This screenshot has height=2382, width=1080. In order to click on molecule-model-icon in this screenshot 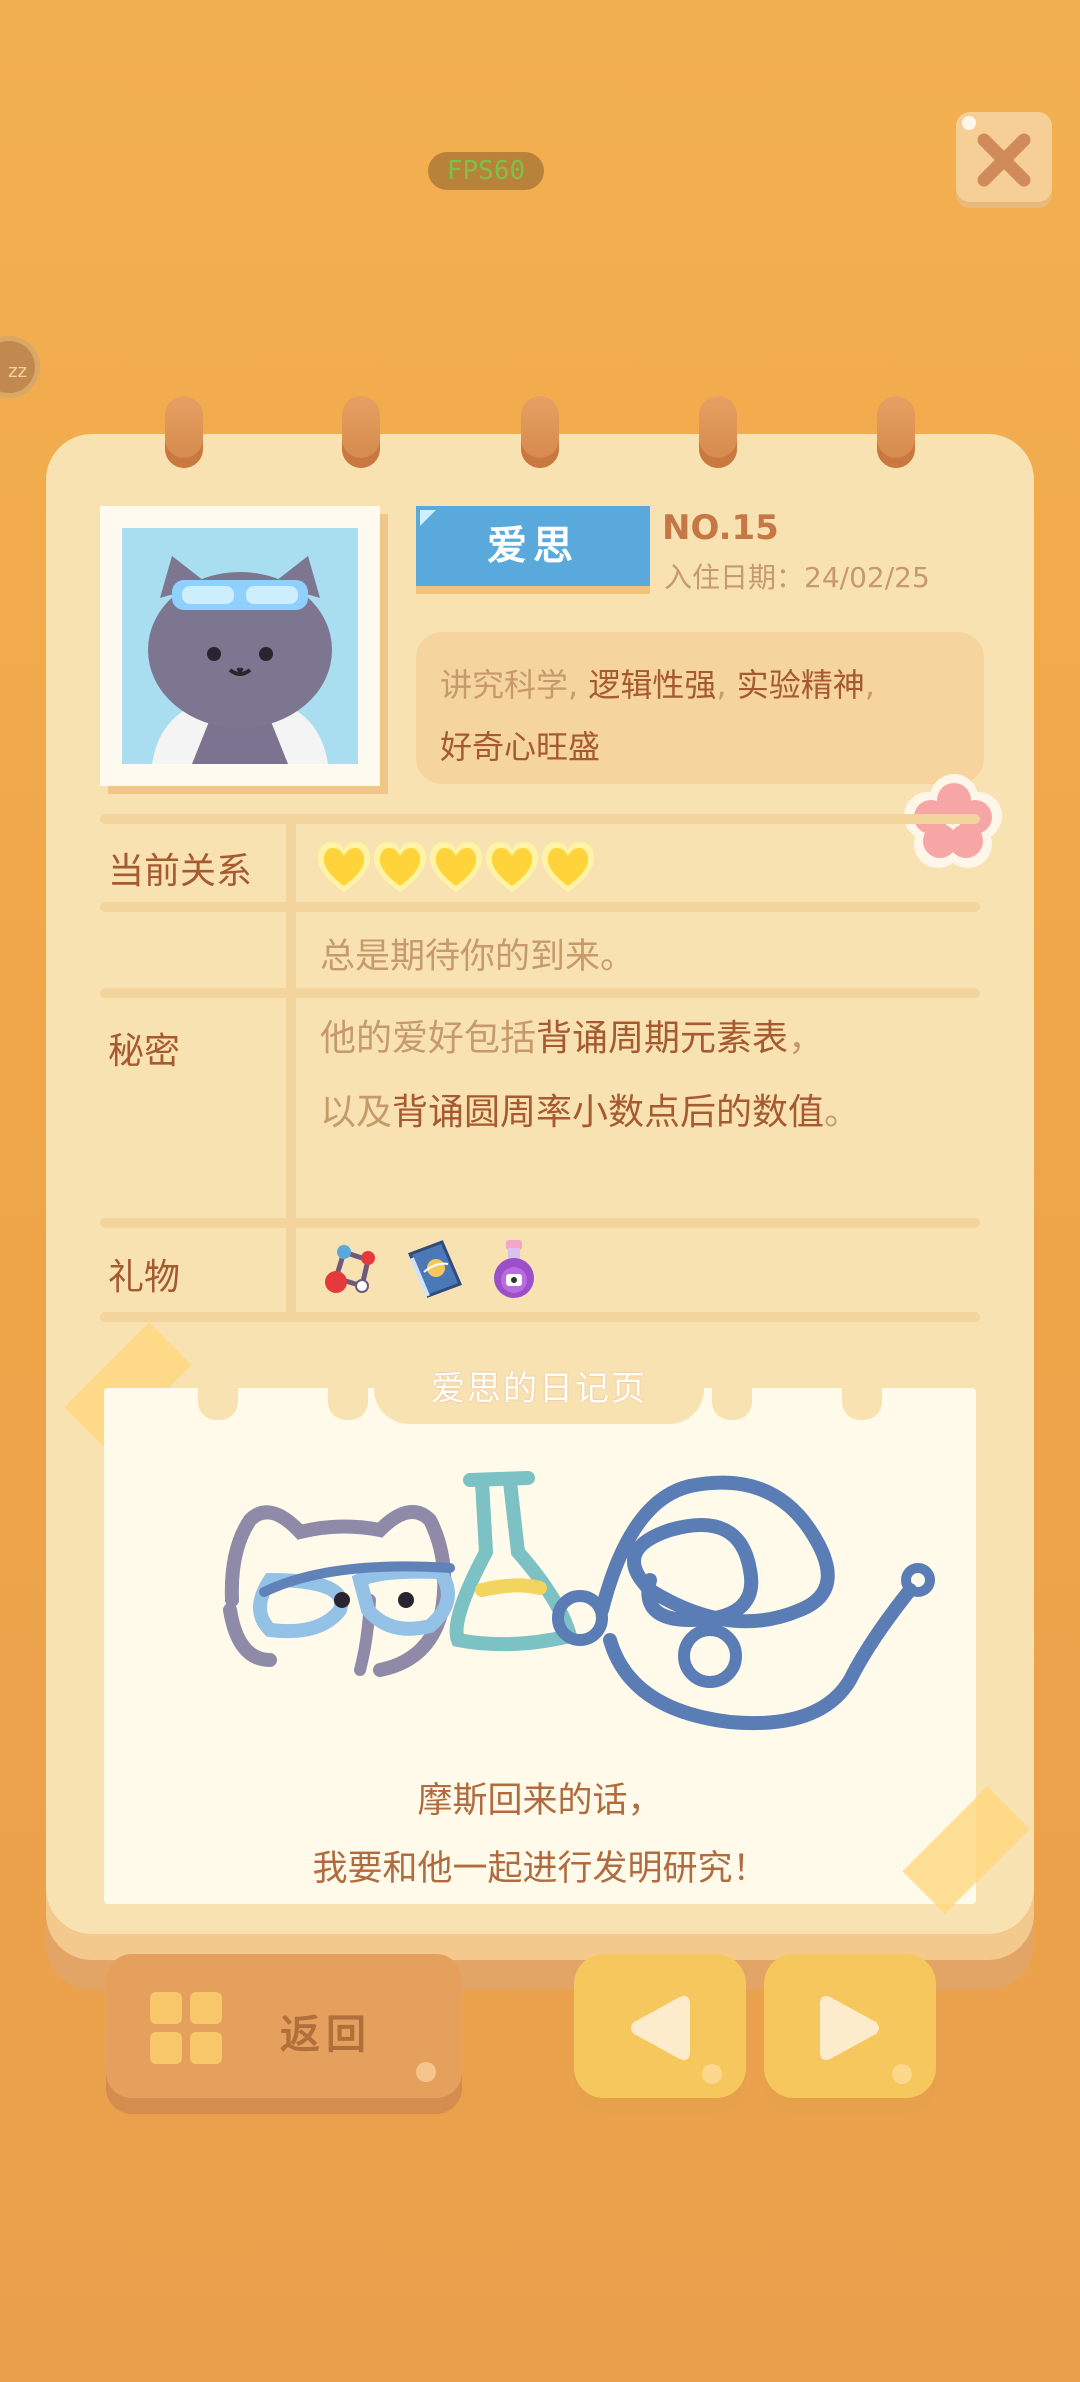, I will do `click(352, 1268)`.